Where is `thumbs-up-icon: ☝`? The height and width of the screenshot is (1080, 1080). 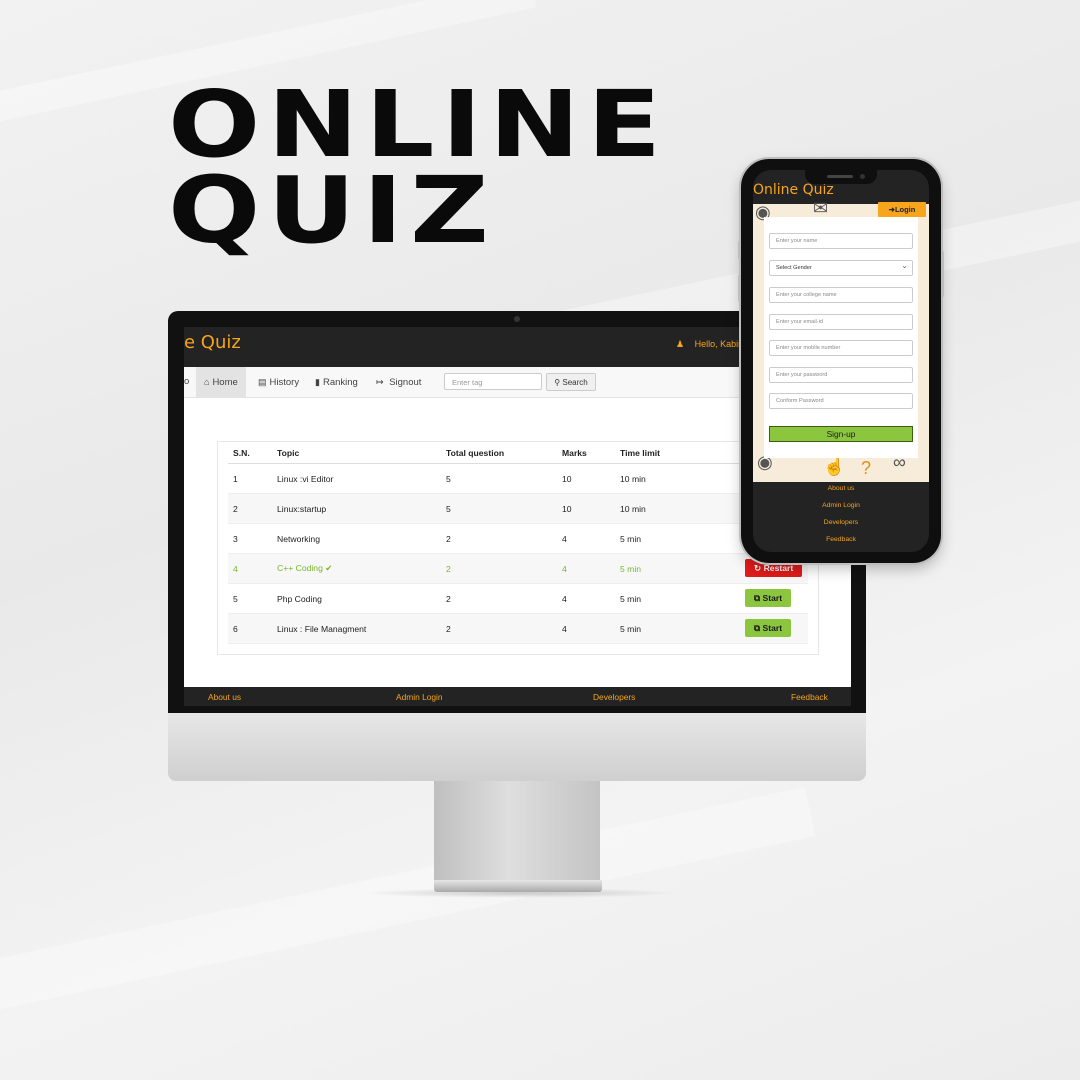
thumbs-up-icon: ☝ is located at coordinates (834, 466).